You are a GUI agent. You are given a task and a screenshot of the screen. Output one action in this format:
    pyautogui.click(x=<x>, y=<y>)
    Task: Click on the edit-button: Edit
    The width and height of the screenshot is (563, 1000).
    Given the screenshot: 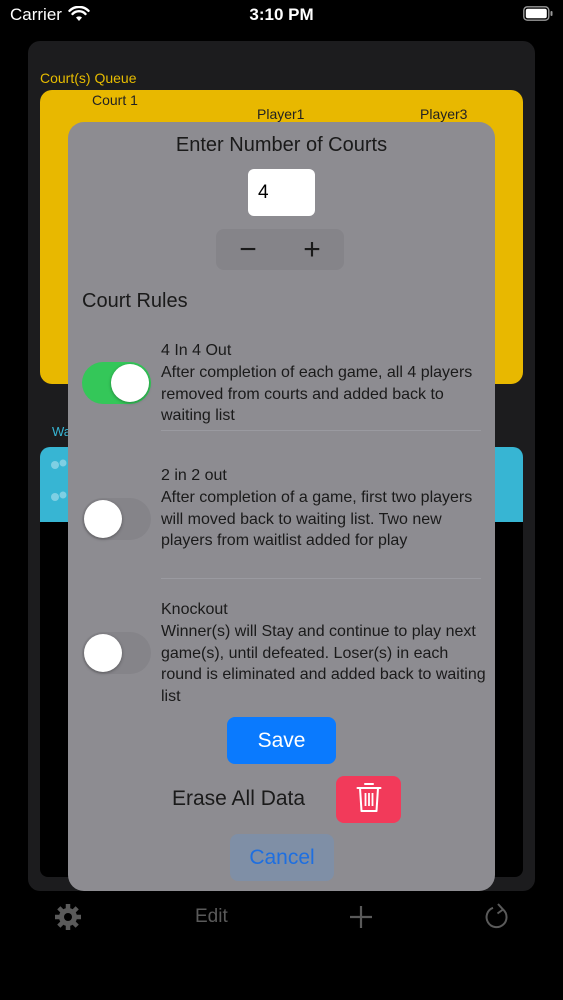 What is the action you would take?
    pyautogui.click(x=211, y=917)
    